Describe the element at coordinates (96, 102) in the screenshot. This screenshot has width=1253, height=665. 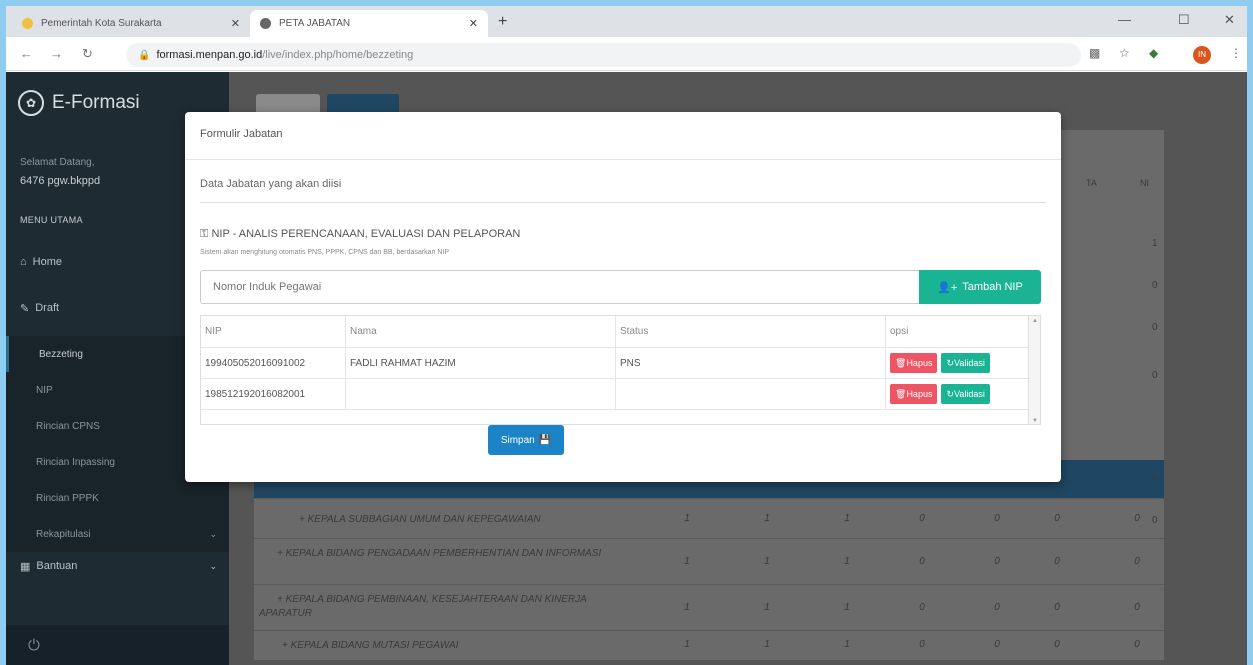
I see `brand-name: E-Formasi` at that location.